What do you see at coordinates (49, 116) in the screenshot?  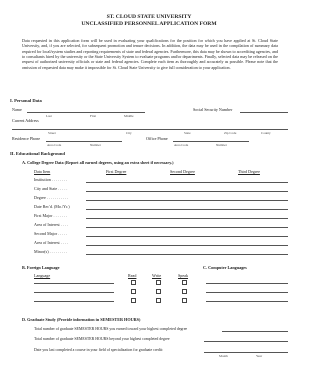 I see `name-caption-last: Last` at bounding box center [49, 116].